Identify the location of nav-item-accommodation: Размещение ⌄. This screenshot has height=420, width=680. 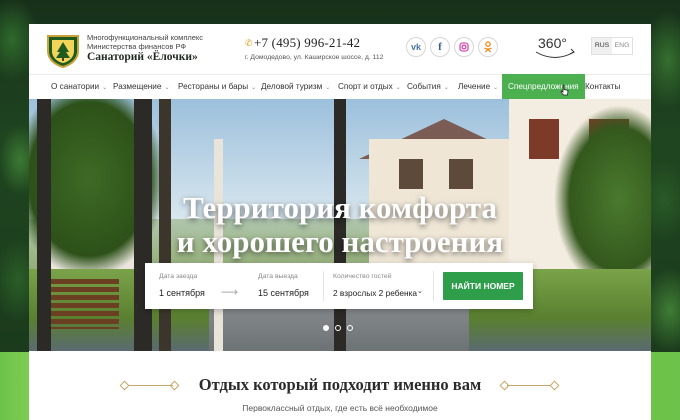
(141, 87).